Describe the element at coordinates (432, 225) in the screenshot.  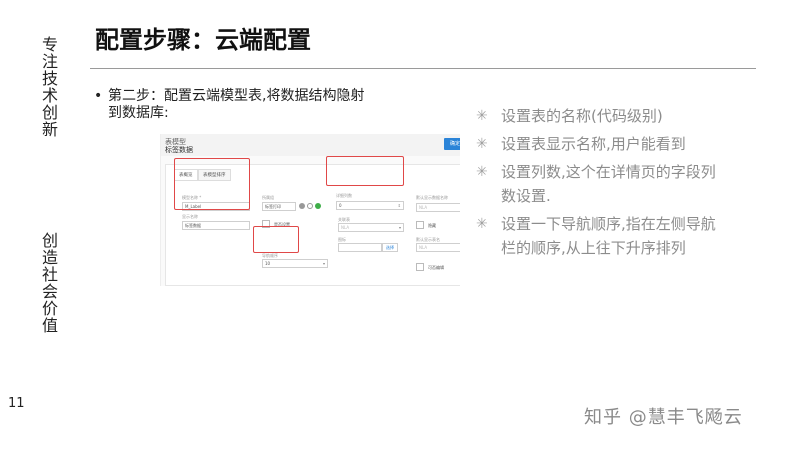
I see `hide-checkbox-label: 隐藏` at that location.